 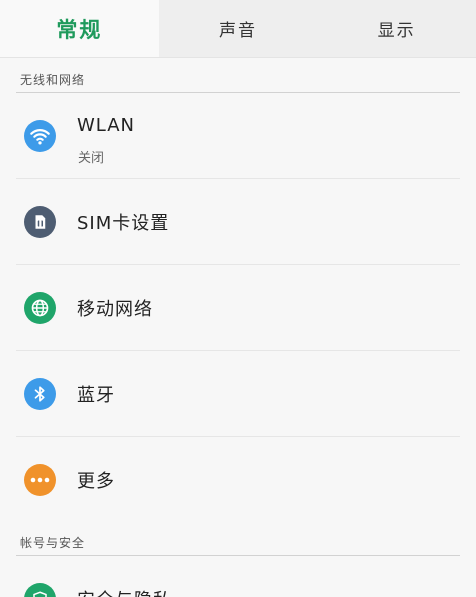 What do you see at coordinates (40, 308) in the screenshot?
I see `globe-icon` at bounding box center [40, 308].